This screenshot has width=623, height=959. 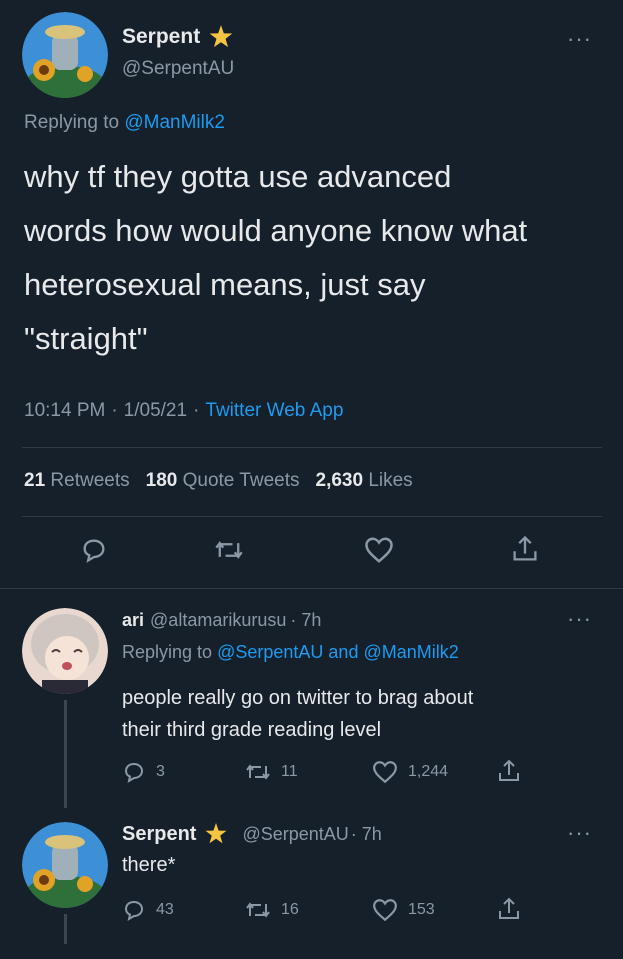 What do you see at coordinates (290, 909) in the screenshot?
I see `retweet-count: 16` at bounding box center [290, 909].